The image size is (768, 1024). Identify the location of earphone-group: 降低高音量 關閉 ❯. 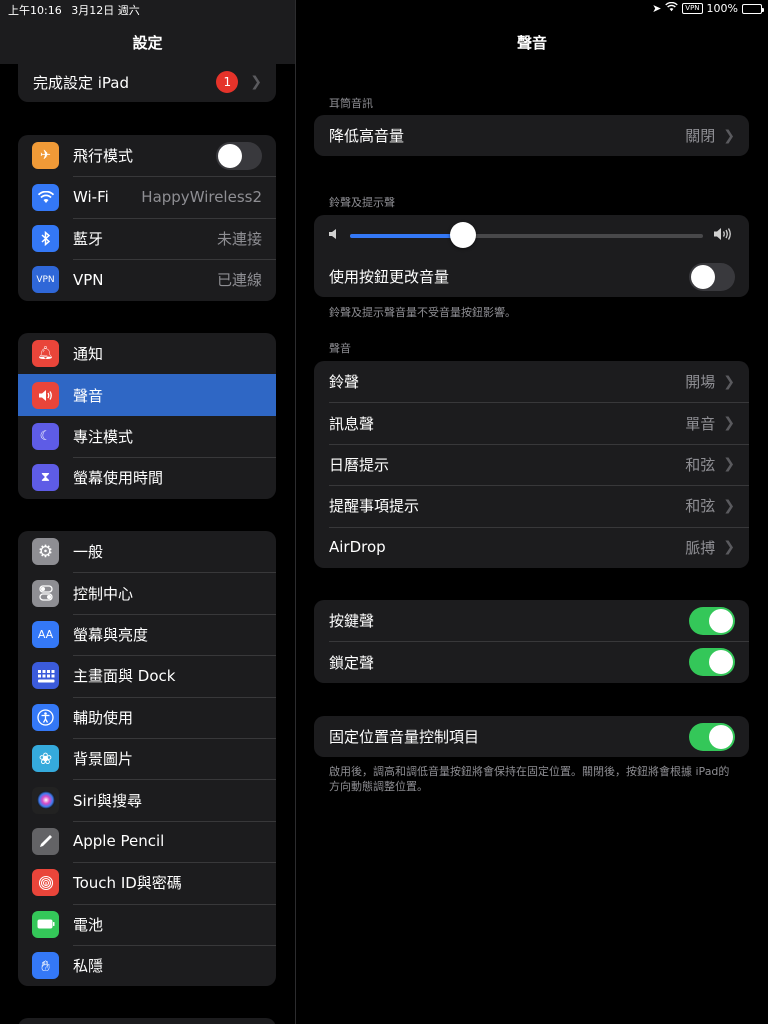
(531, 136).